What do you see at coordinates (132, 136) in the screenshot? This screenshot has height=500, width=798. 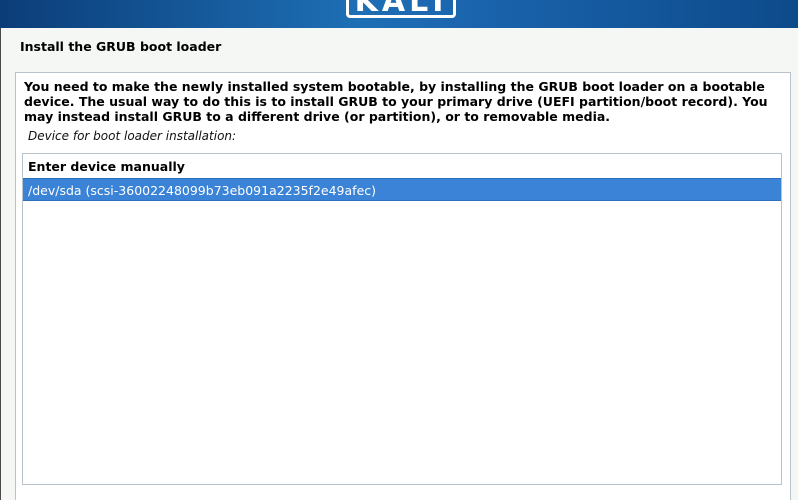 I see `device-question-label: Device for boot loader installation:` at bounding box center [132, 136].